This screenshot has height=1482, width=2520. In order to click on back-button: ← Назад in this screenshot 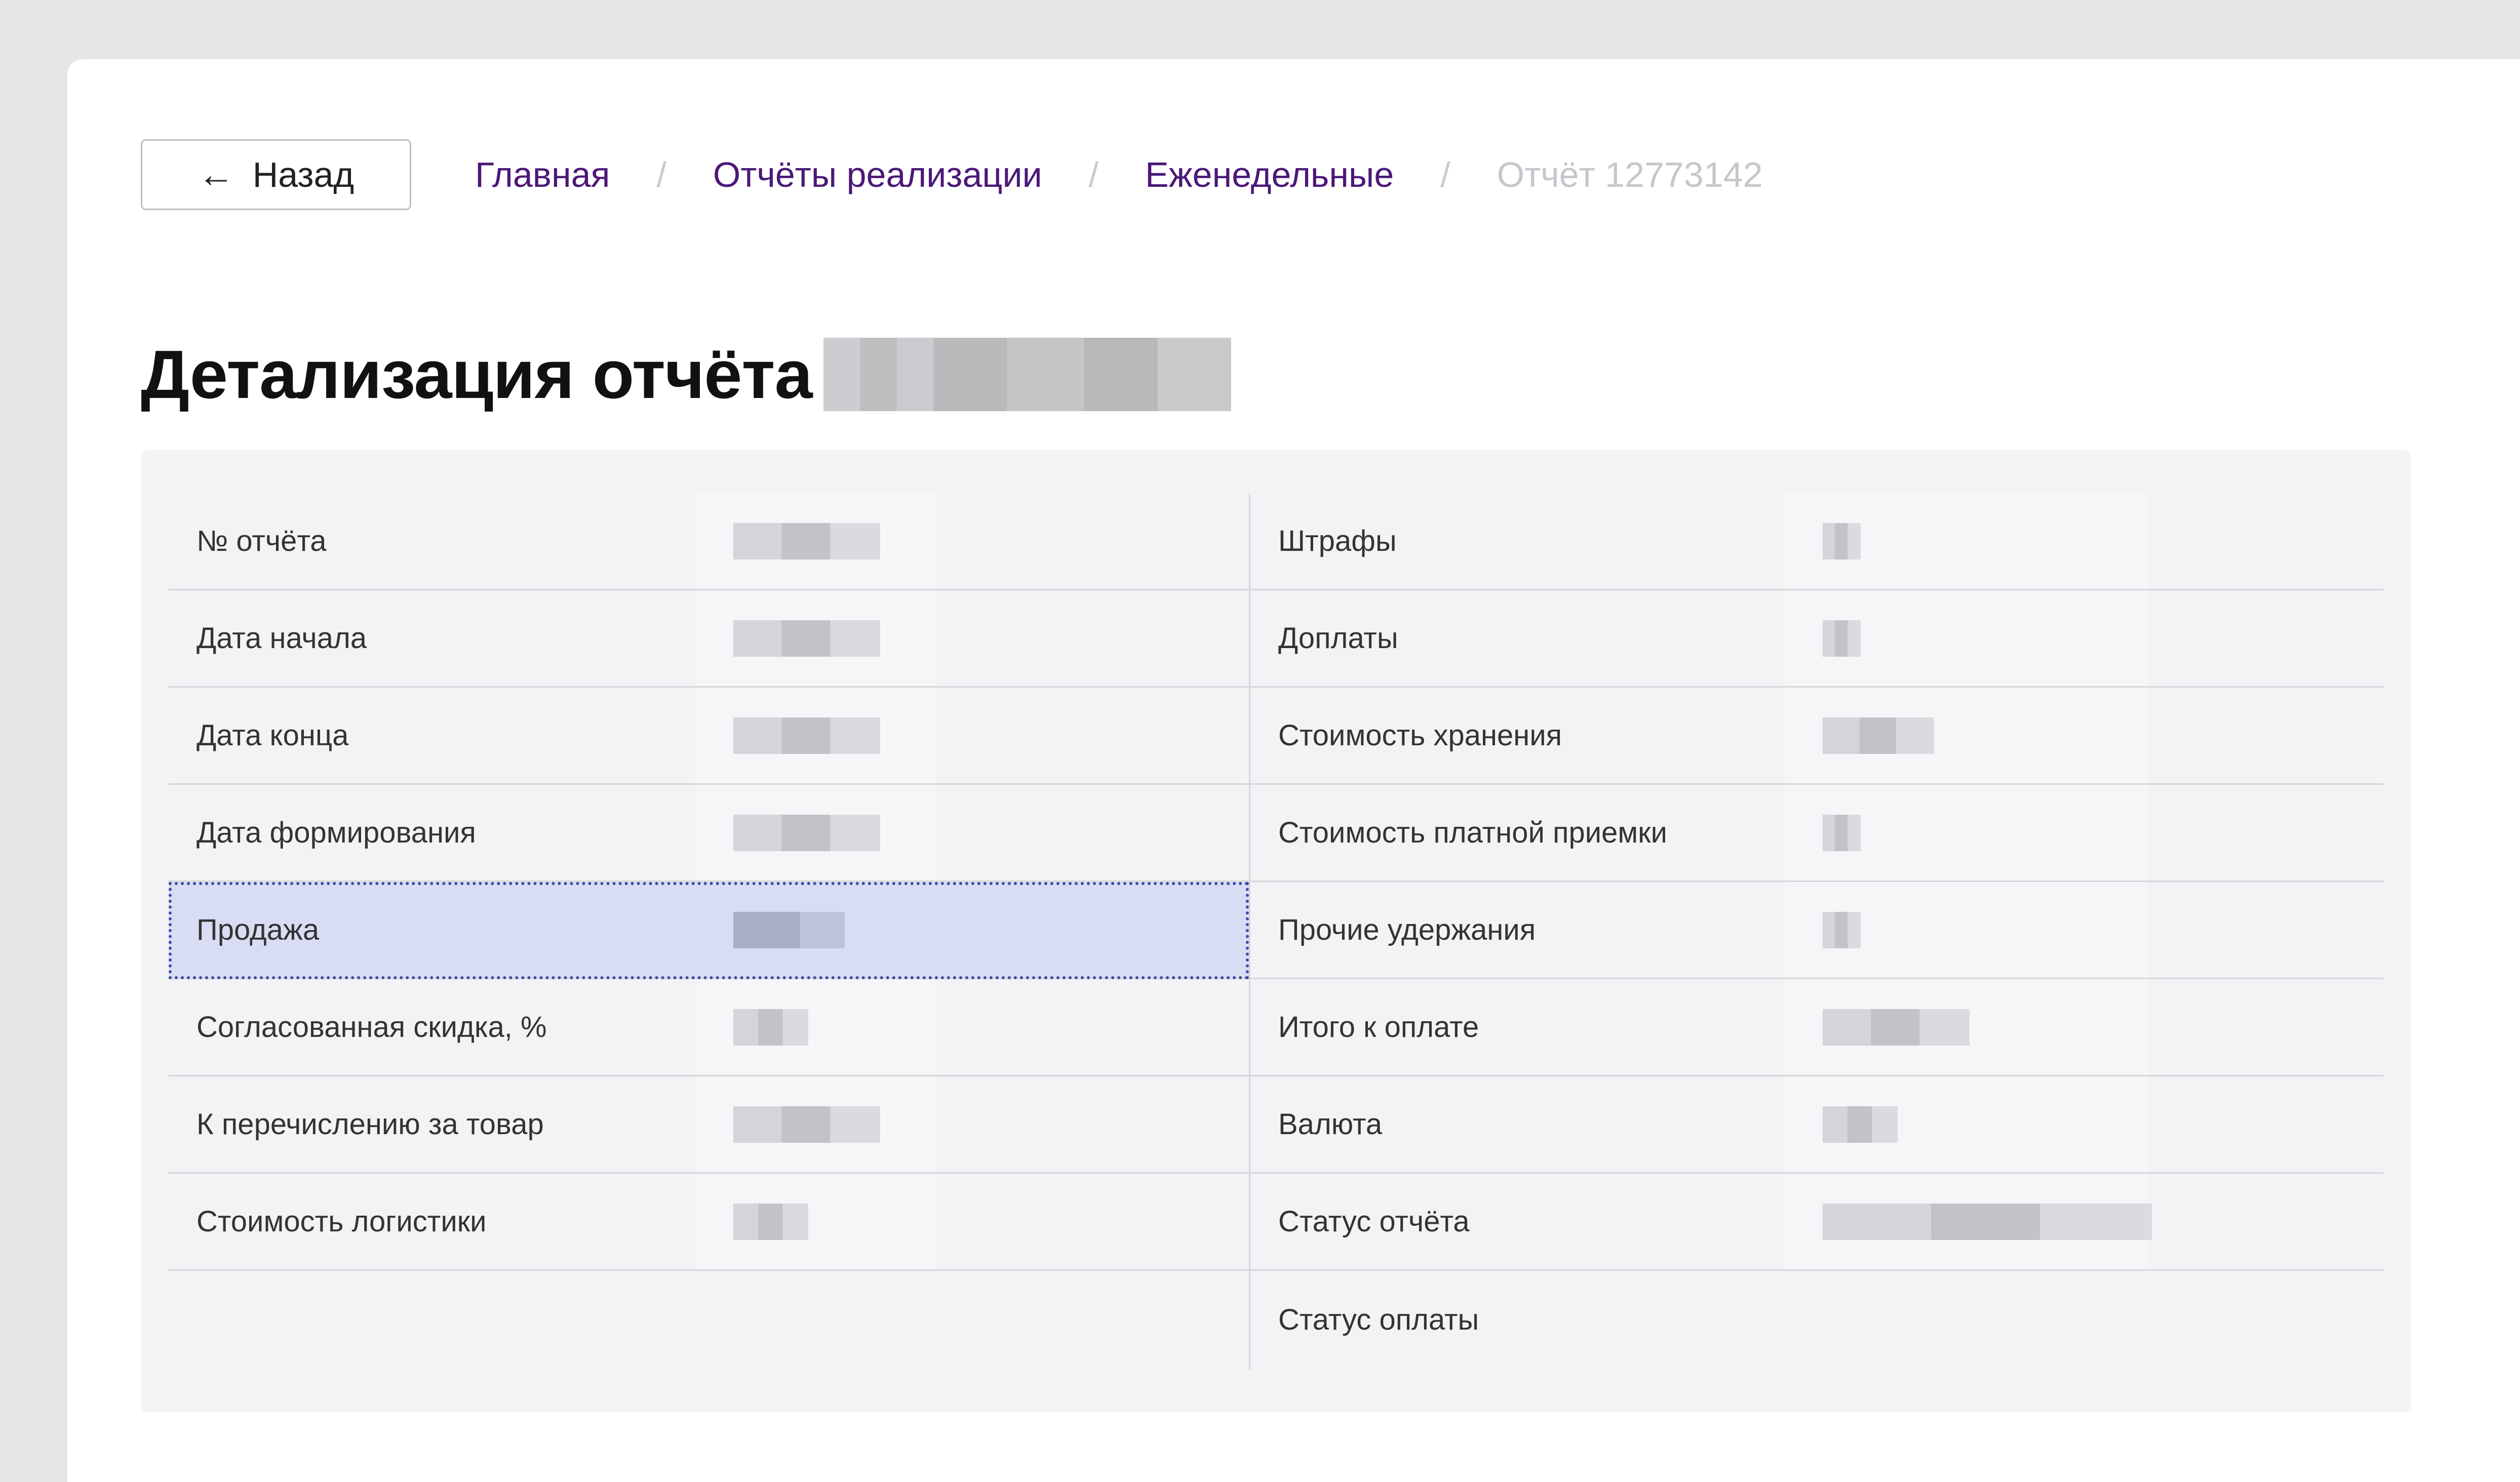, I will do `click(276, 174)`.